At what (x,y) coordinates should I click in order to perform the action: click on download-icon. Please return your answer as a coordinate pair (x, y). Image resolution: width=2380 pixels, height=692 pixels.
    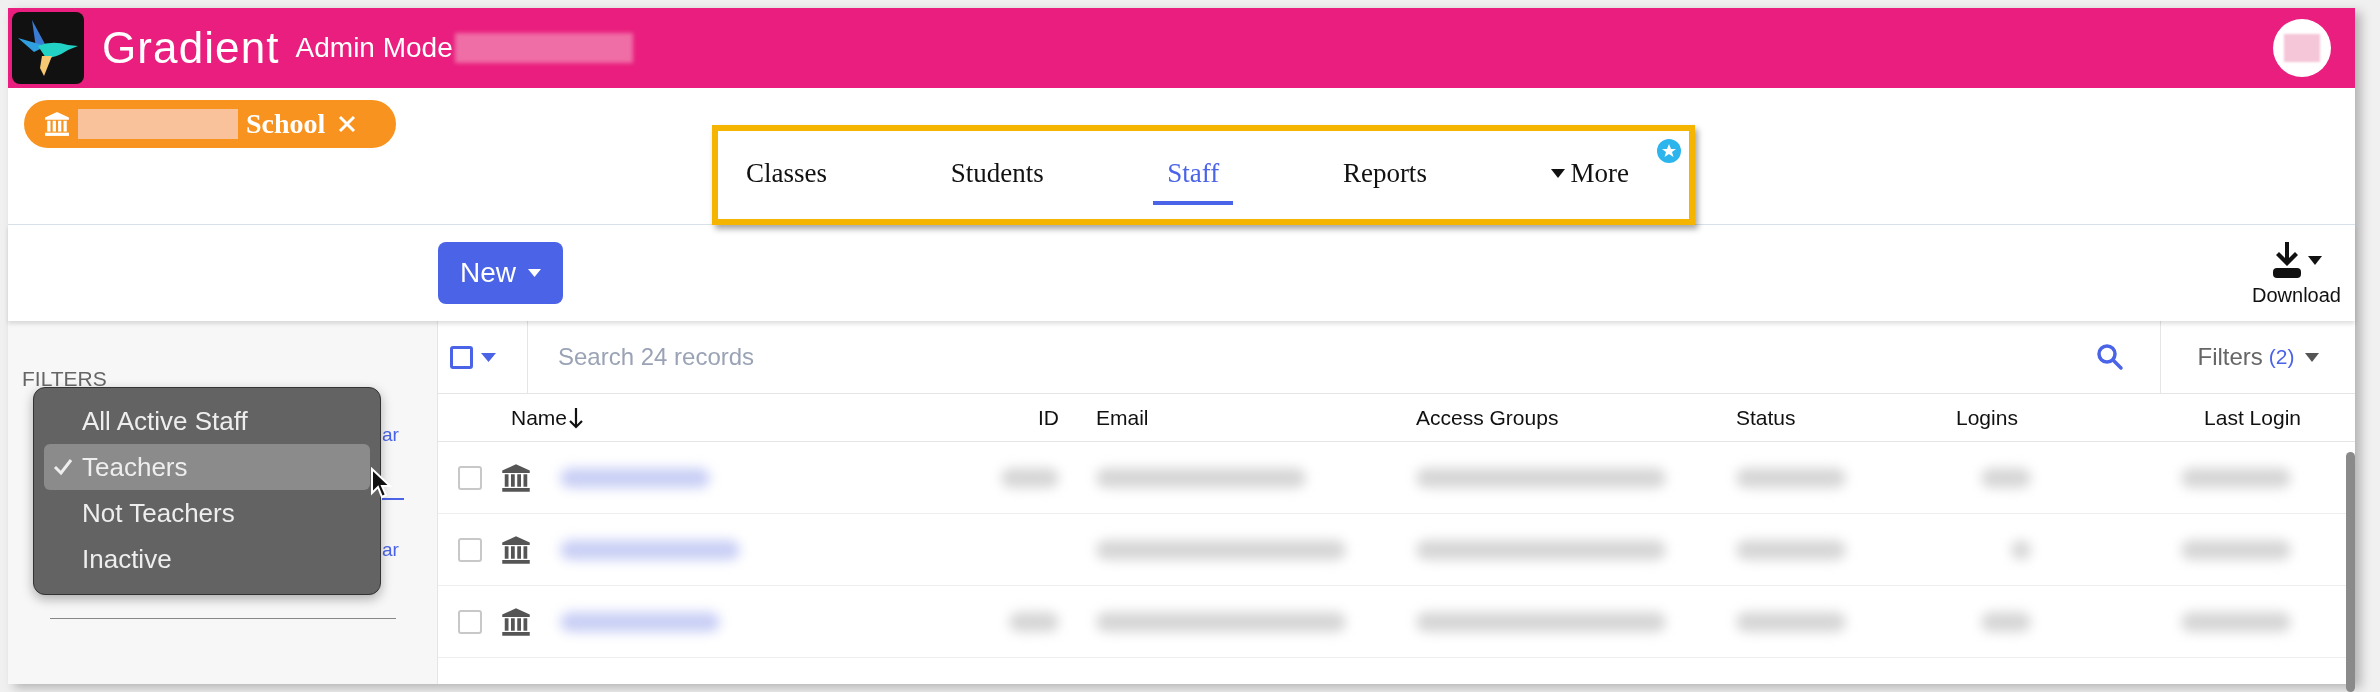
    Looking at the image, I should click on (2286, 260).